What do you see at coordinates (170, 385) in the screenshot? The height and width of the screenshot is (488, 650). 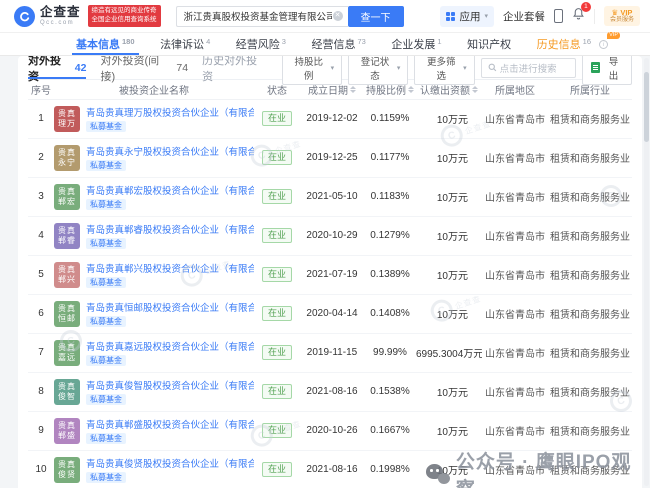 I see `company-name-link: 青岛贵真俊智股权投资合伙企业（有限合伙）` at bounding box center [170, 385].